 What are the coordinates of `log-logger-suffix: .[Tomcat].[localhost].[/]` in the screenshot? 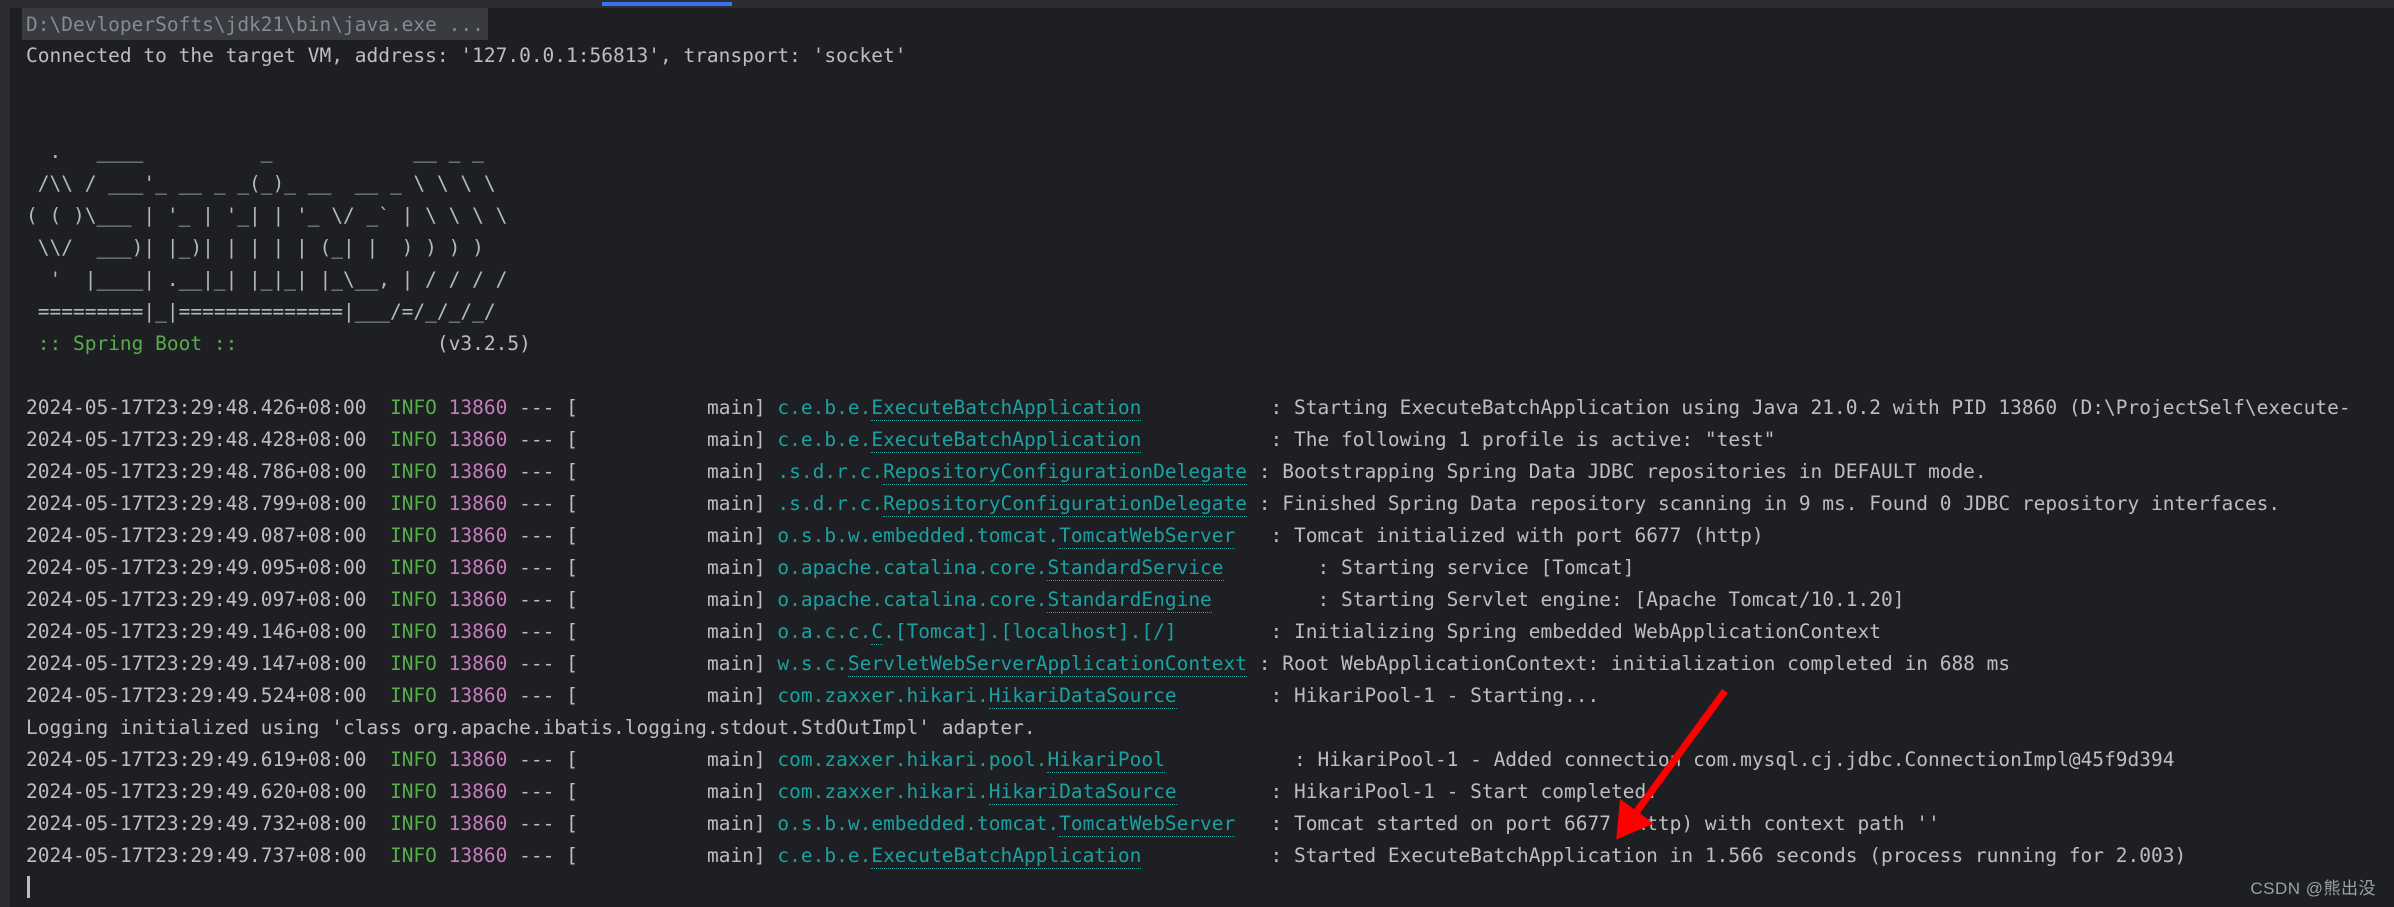 It's located at (1030, 631).